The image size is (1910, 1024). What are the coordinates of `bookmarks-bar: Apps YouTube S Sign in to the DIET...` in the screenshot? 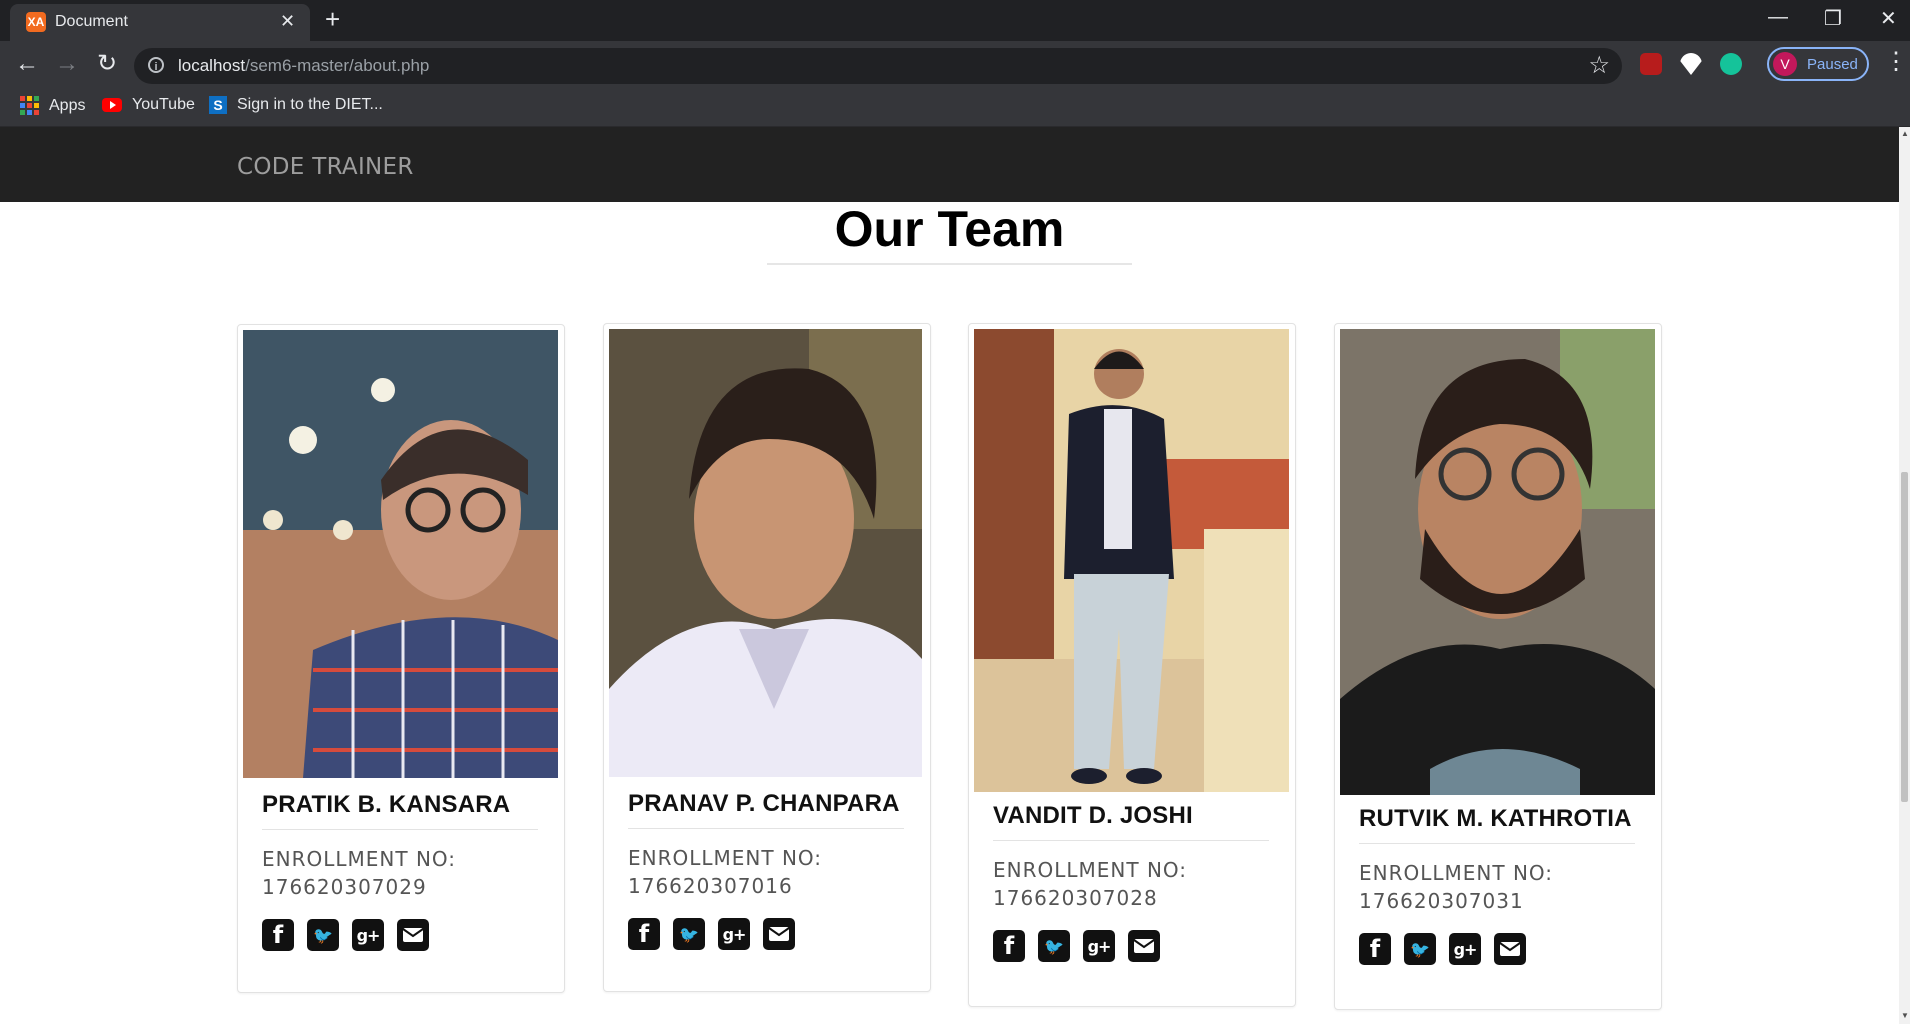 It's located at (955, 107).